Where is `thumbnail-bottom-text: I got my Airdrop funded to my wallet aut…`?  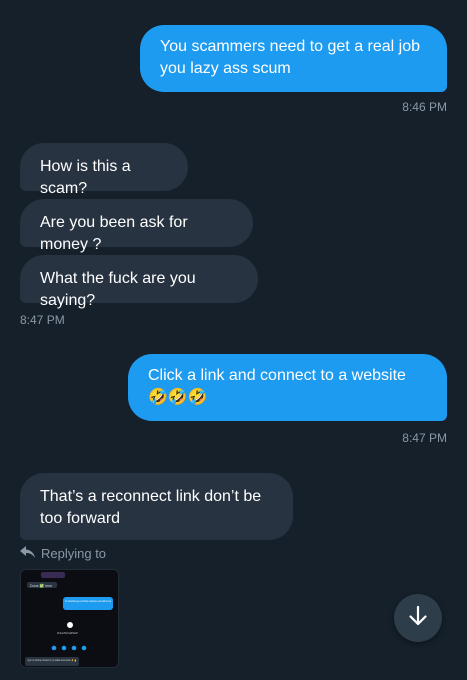
thumbnail-bottom-text: I got my Airdrop funded to my wallet aut… is located at coordinates (52, 660).